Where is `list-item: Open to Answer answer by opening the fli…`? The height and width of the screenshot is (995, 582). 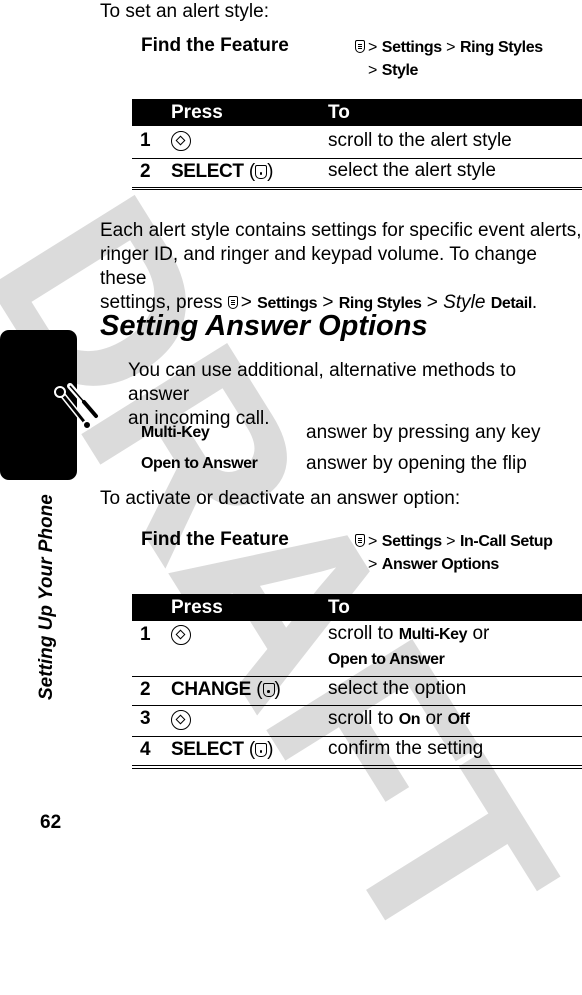
list-item: Open to Answer answer by opening the fli… is located at coordinates (334, 463).